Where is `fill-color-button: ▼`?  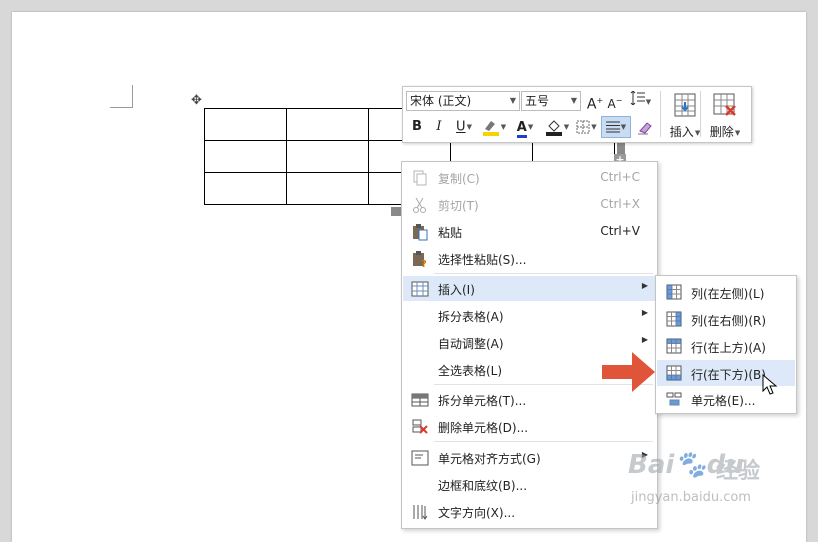
fill-color-button: ▼ is located at coordinates (557, 127).